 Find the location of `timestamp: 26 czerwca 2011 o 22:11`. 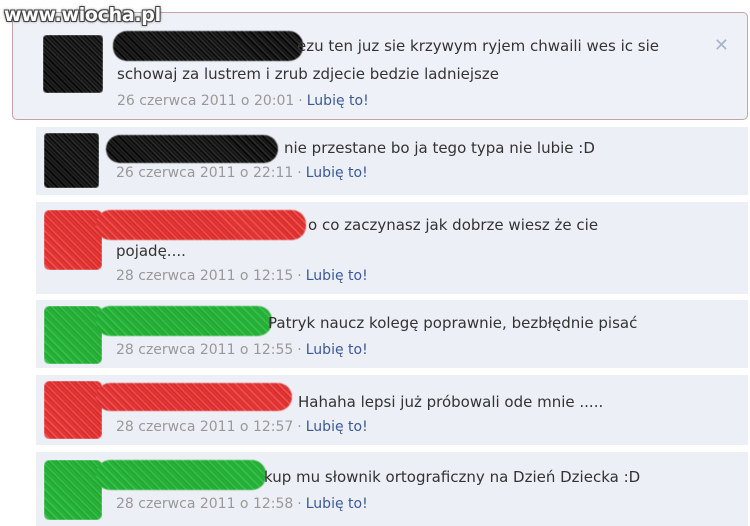

timestamp: 26 czerwca 2011 o 22:11 is located at coordinates (205, 173).